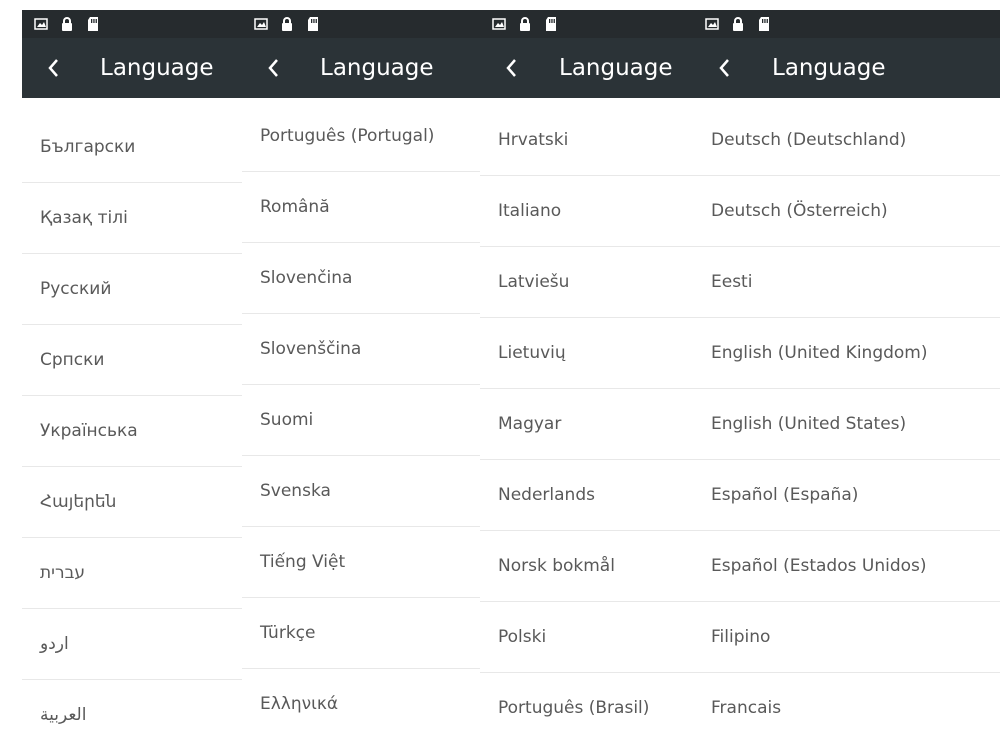  I want to click on list-item-label: Deutsch (Deutschland), so click(809, 140).